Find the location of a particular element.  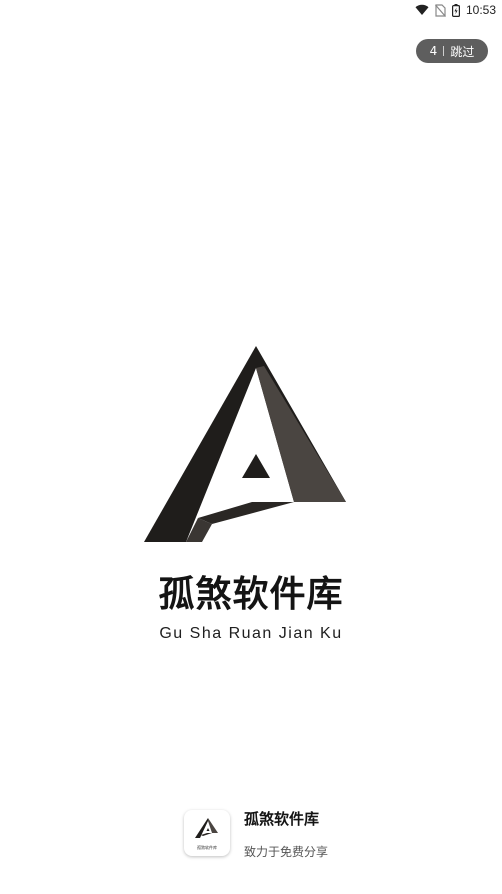

status-time: 10:53 is located at coordinates (480, 10).